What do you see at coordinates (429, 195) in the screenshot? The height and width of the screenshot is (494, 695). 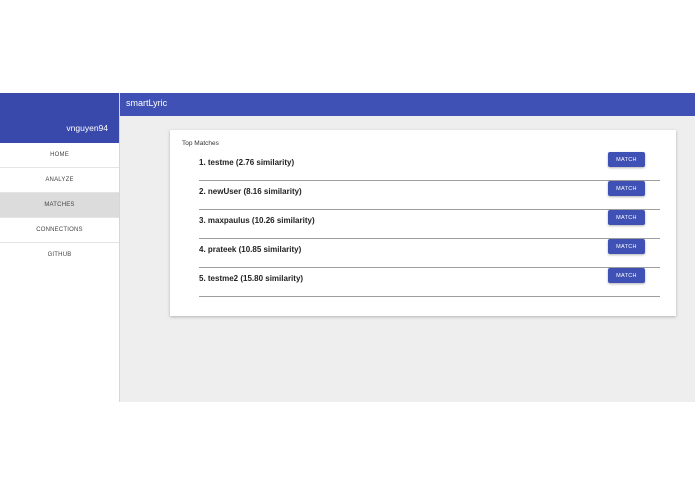 I see `match-row: 2. newUser (8.16 similarity) MATCH` at bounding box center [429, 195].